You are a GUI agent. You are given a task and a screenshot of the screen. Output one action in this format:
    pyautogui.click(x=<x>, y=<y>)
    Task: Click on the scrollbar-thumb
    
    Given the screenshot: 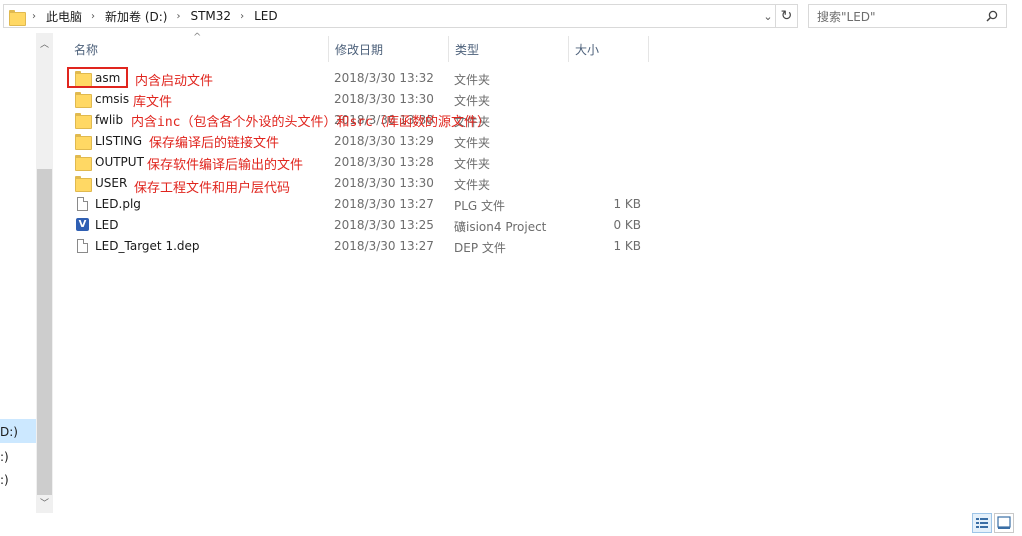 What is the action you would take?
    pyautogui.click(x=44, y=332)
    